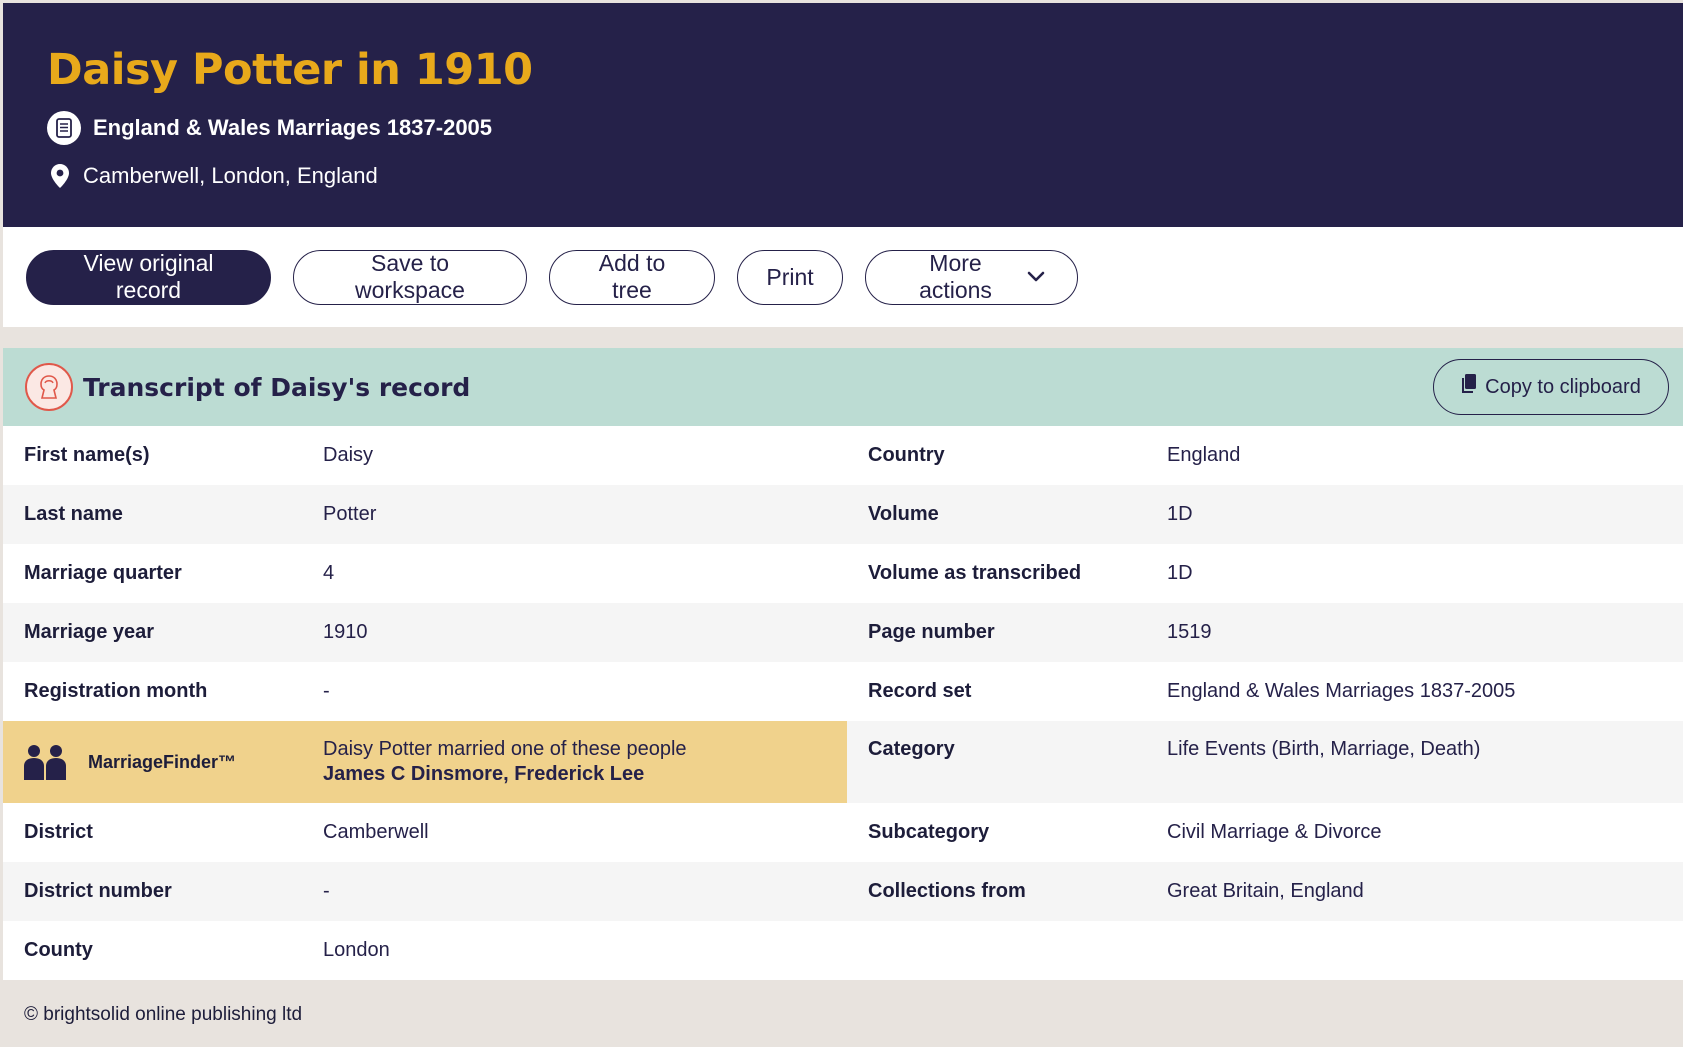  Describe the element at coordinates (843, 128) in the screenshot. I see `collection-row: England & Wales Marriages 1837-2005` at that location.